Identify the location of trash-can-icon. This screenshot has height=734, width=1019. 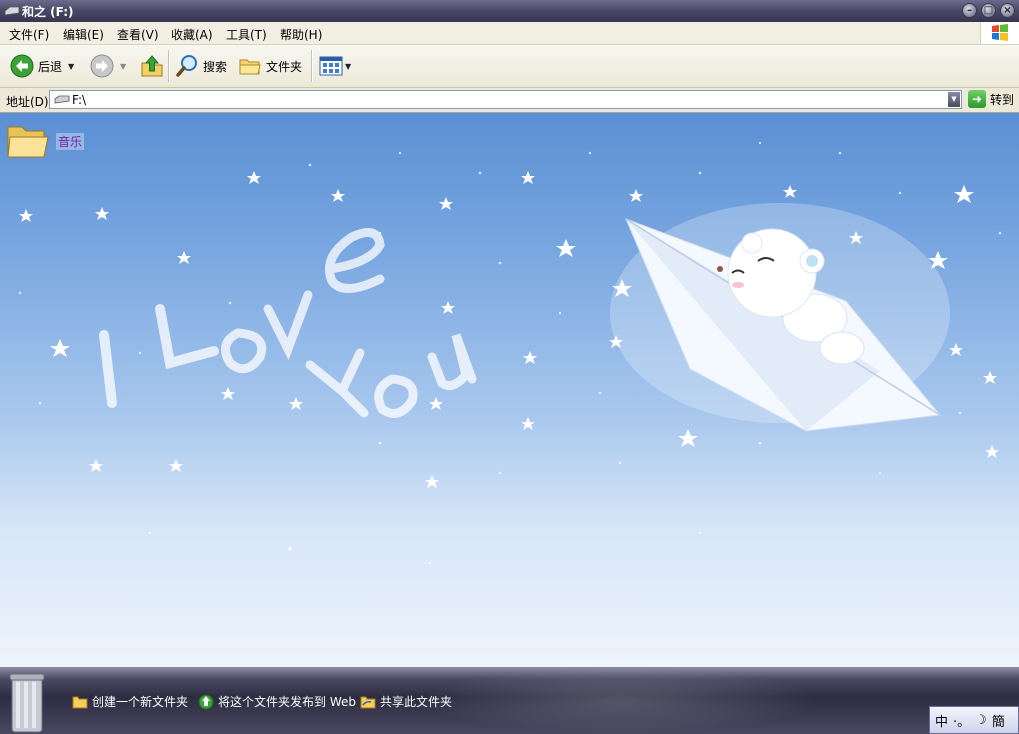
(28, 703).